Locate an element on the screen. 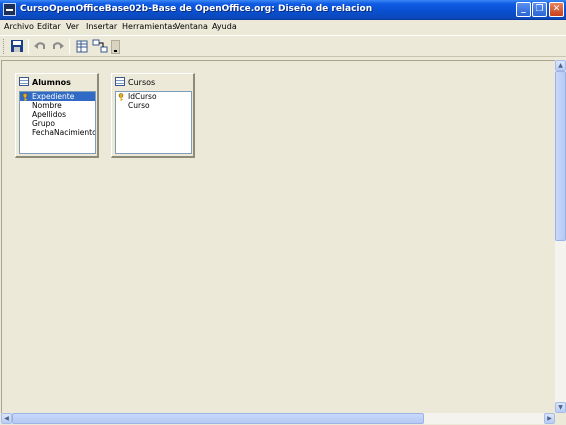 This screenshot has width=566, height=425. menu-herramientas: Herramientas is located at coordinates (149, 26).